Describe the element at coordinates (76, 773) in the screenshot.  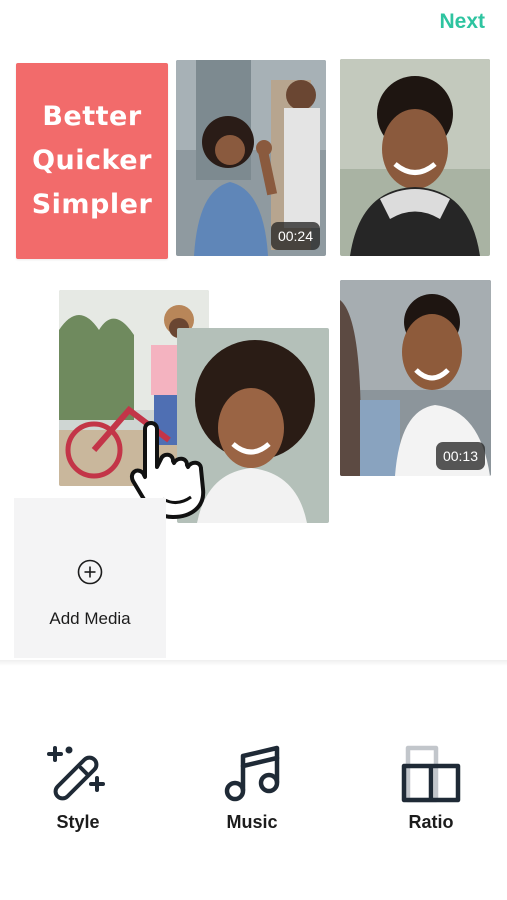
I see `magic-wand-icon` at that location.